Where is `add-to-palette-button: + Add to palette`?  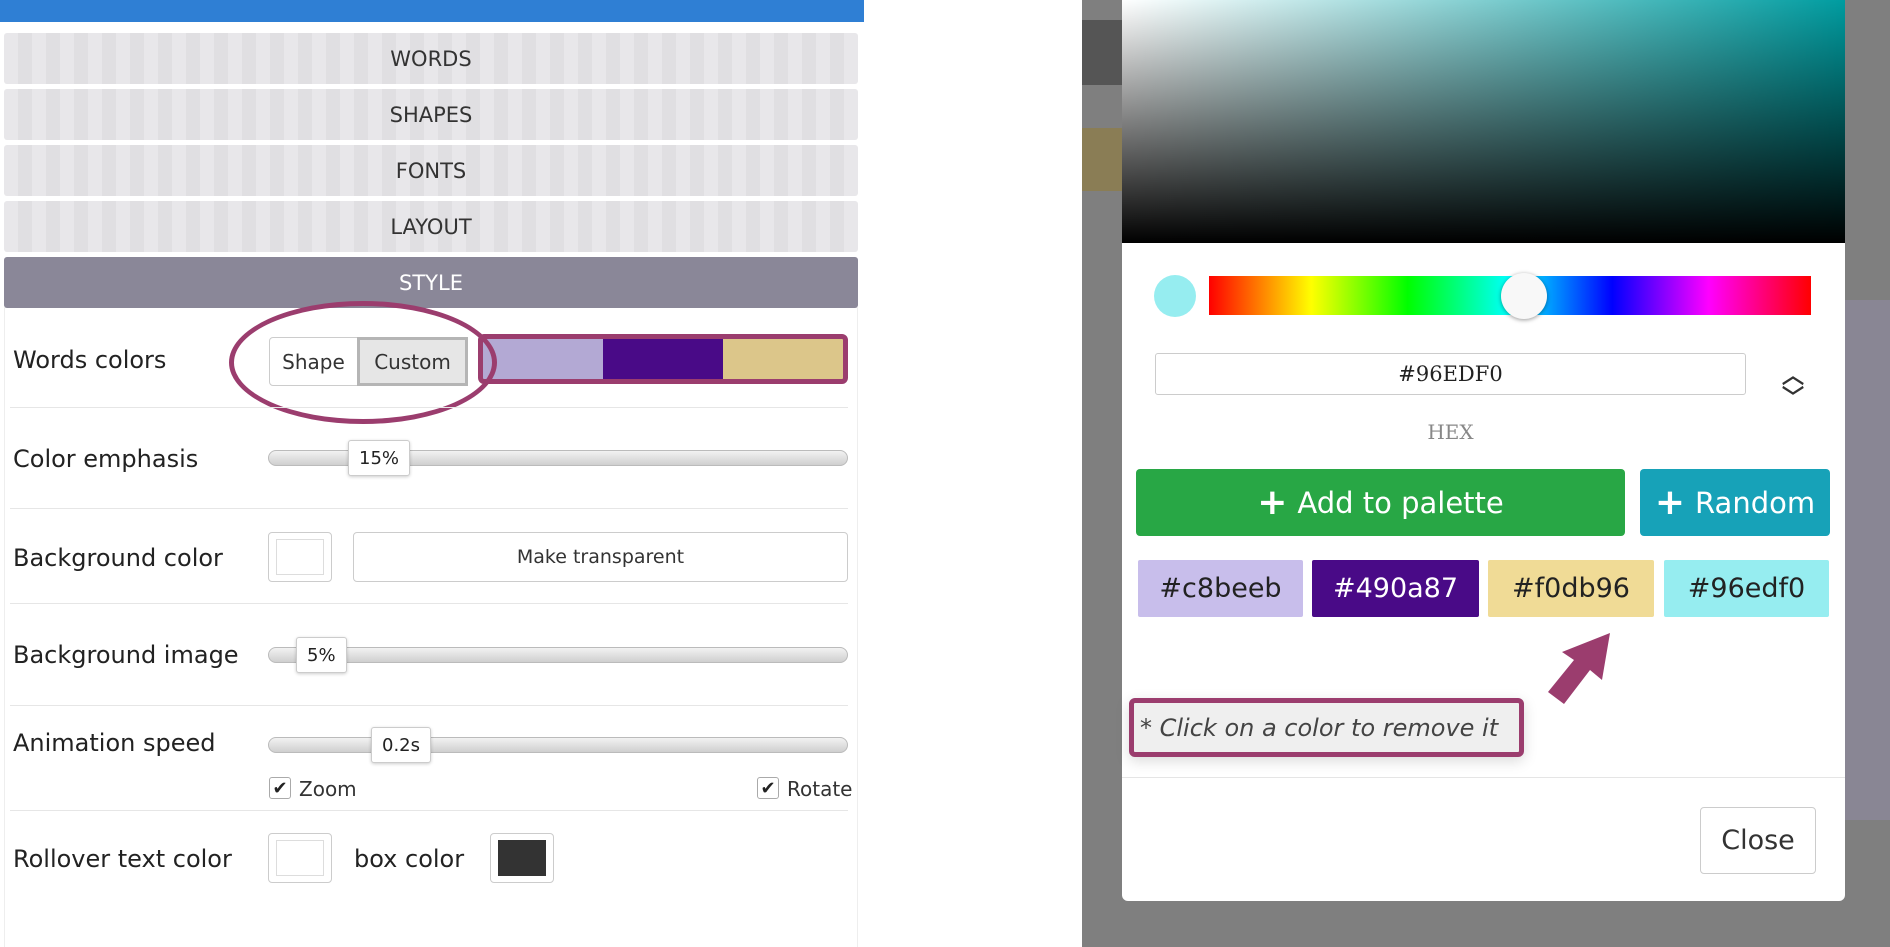 add-to-palette-button: + Add to palette is located at coordinates (1380, 502).